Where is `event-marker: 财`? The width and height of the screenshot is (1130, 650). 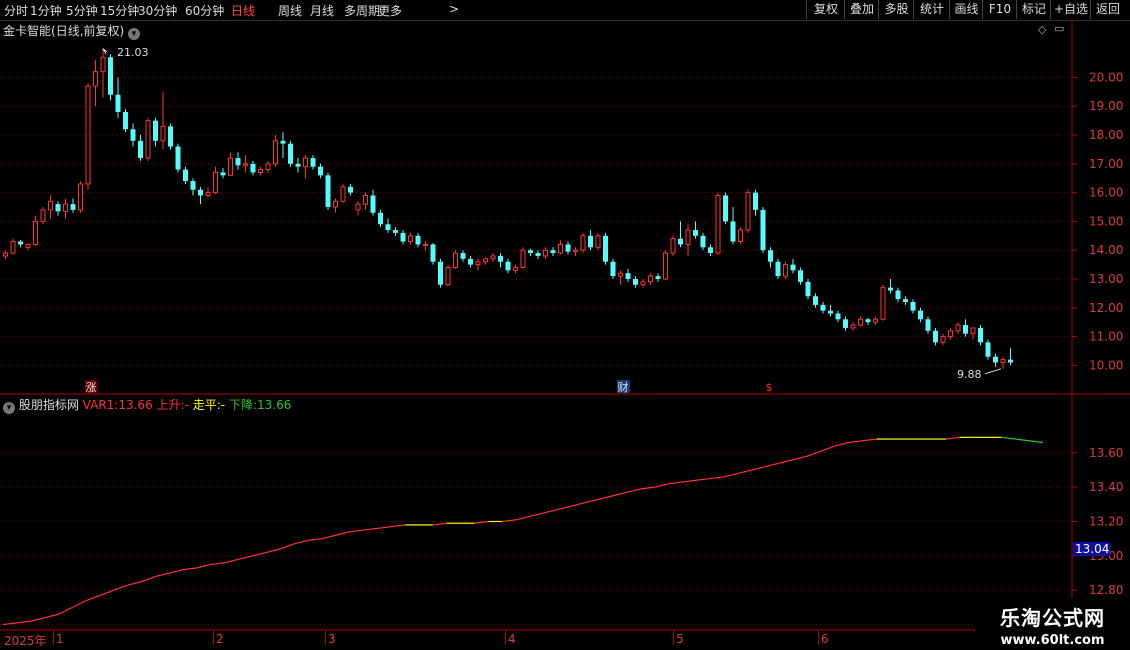
event-marker: 财 is located at coordinates (623, 387).